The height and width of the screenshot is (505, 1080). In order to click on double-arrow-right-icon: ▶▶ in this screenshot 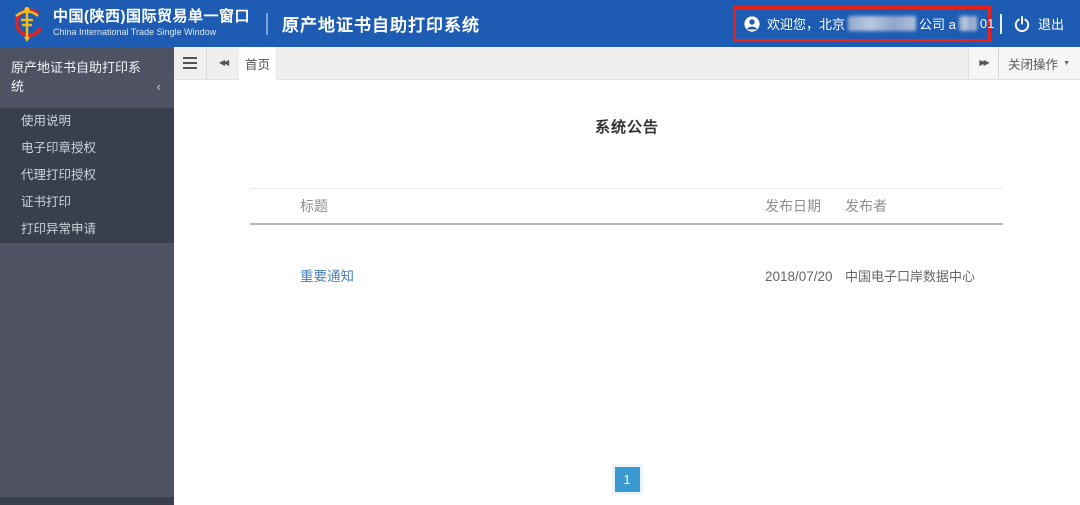, I will do `click(984, 62)`.